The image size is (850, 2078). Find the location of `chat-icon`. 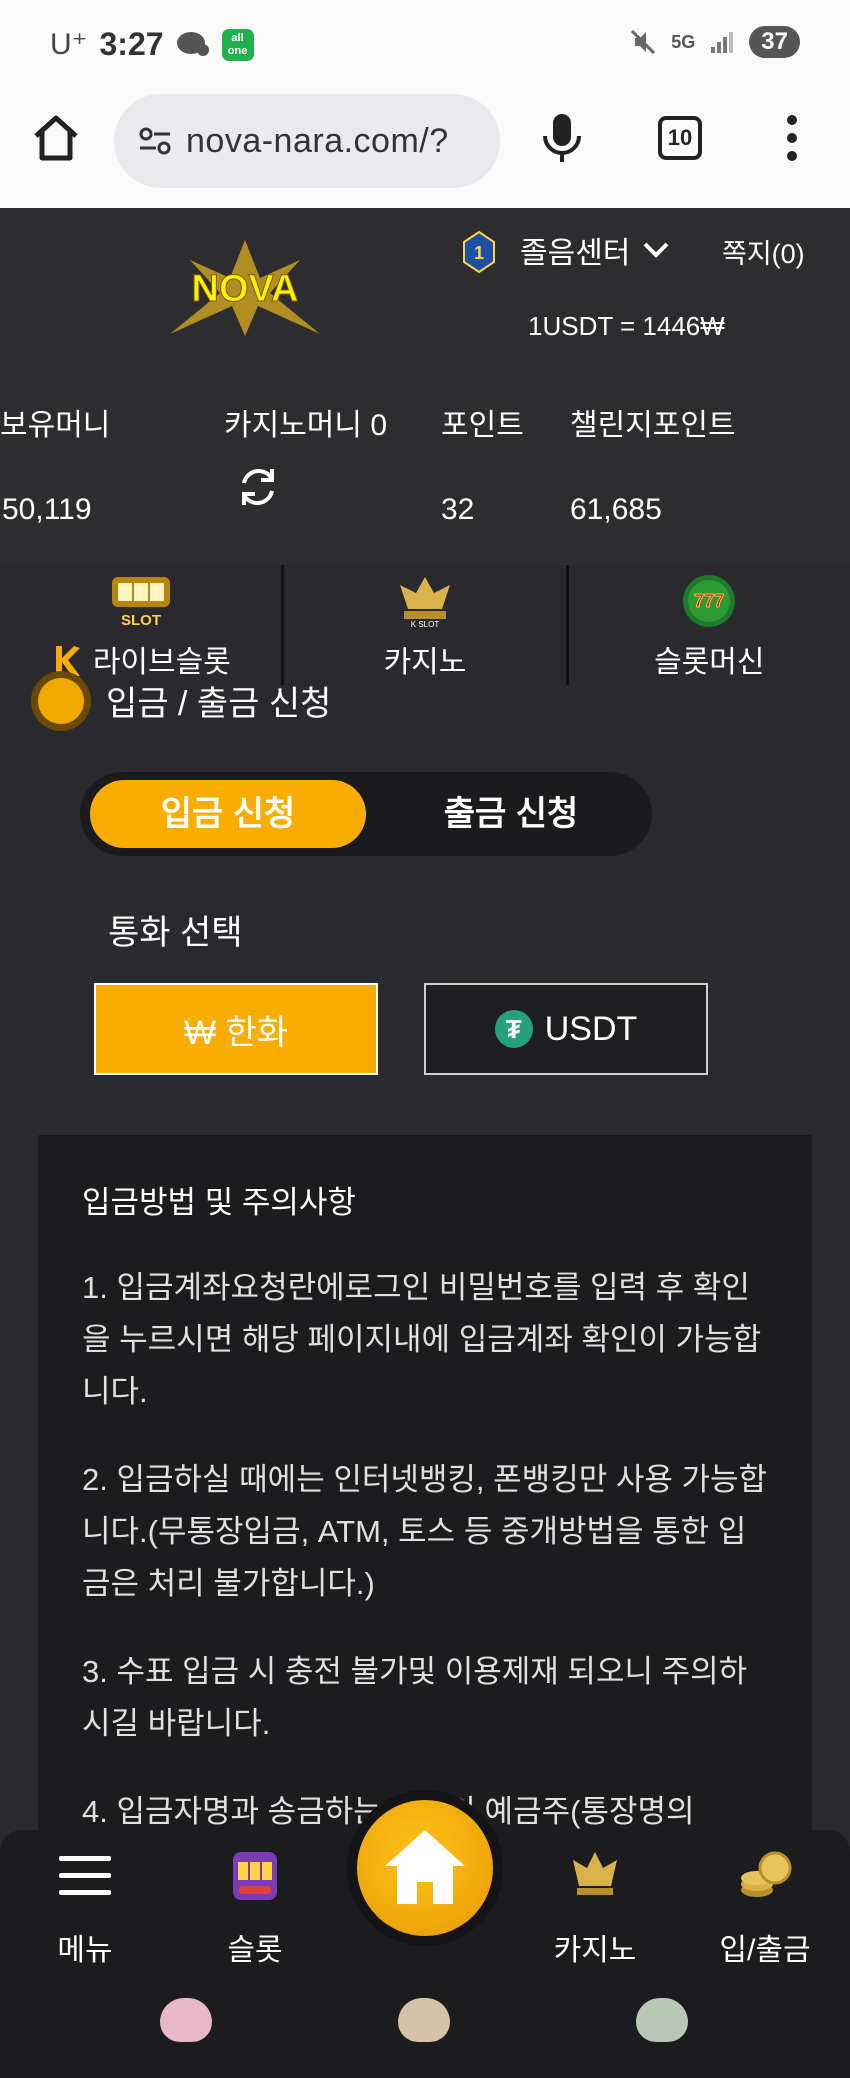

chat-icon is located at coordinates (192, 43).